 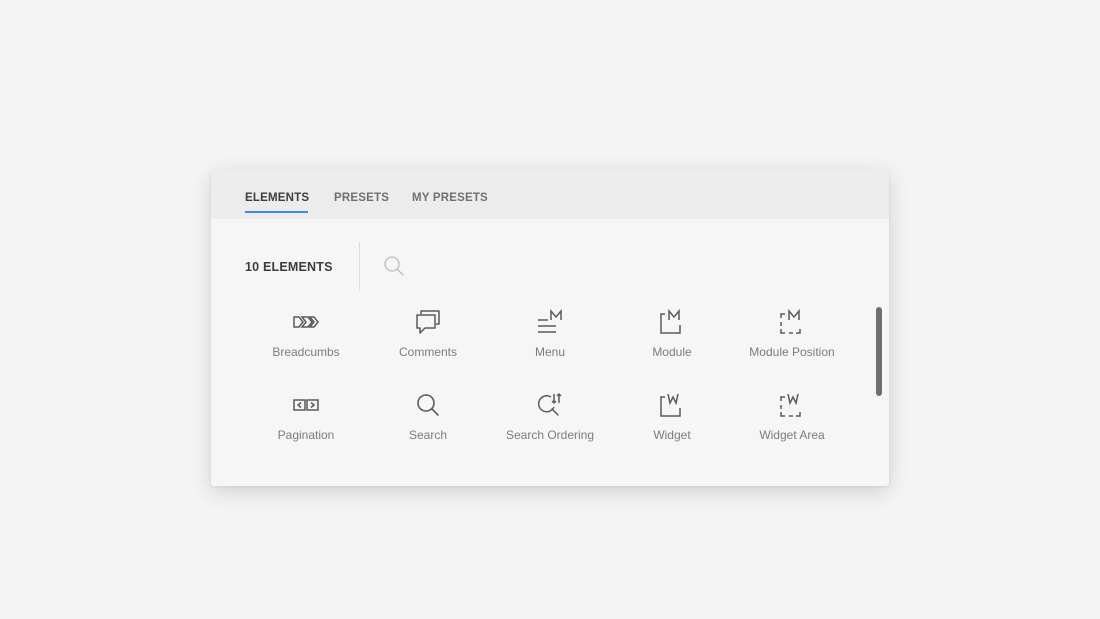 What do you see at coordinates (428, 340) in the screenshot?
I see `element-comments: Comments` at bounding box center [428, 340].